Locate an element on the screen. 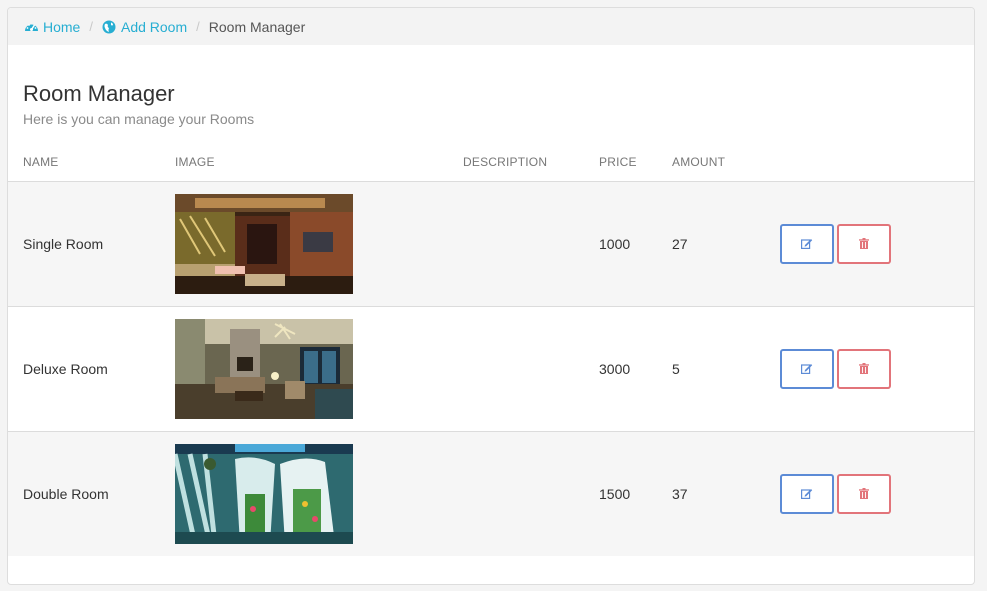  room-name: Deluxe Room is located at coordinates (65, 368).